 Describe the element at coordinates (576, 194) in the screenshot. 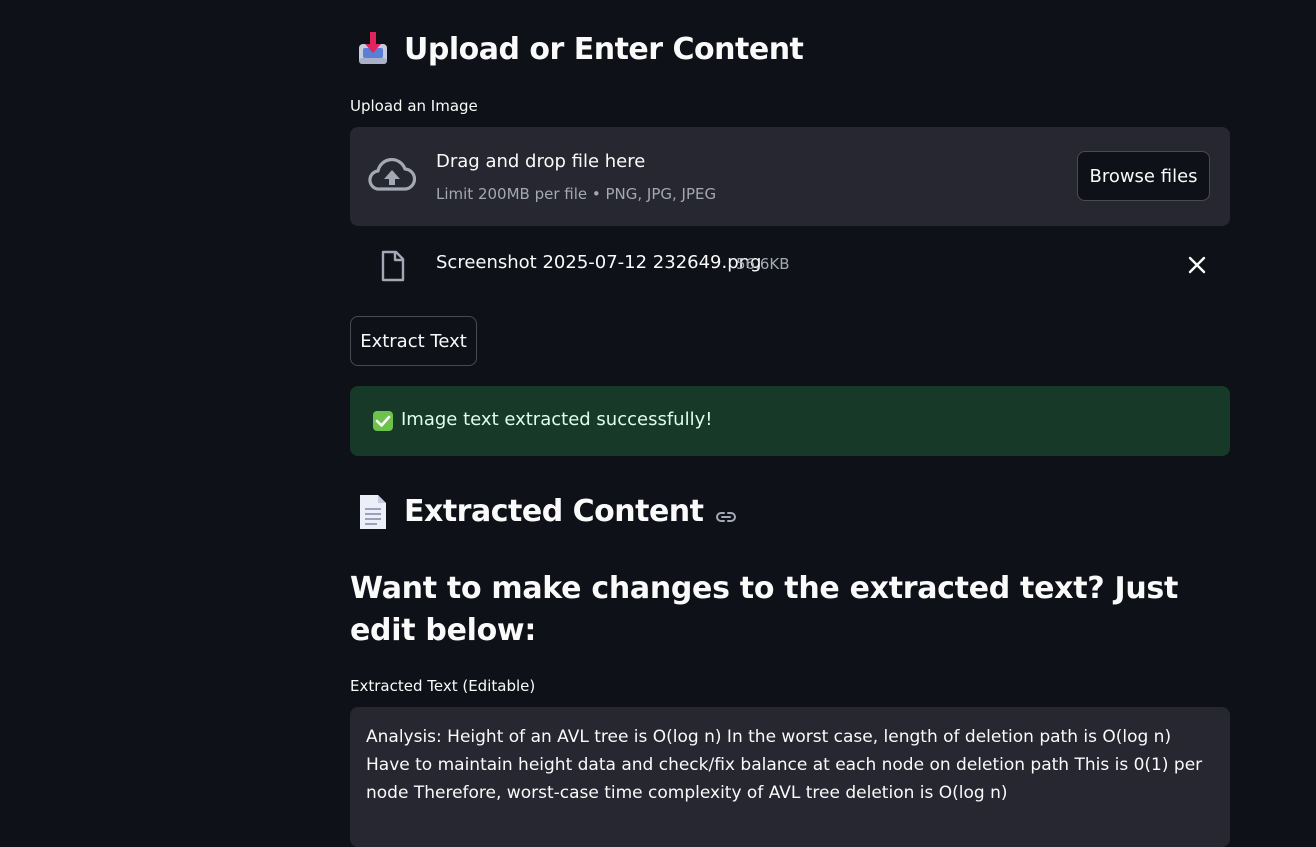

I see `dropzone-subtitle: Limit 200MB per file • PNG, JPG, JPEG` at that location.